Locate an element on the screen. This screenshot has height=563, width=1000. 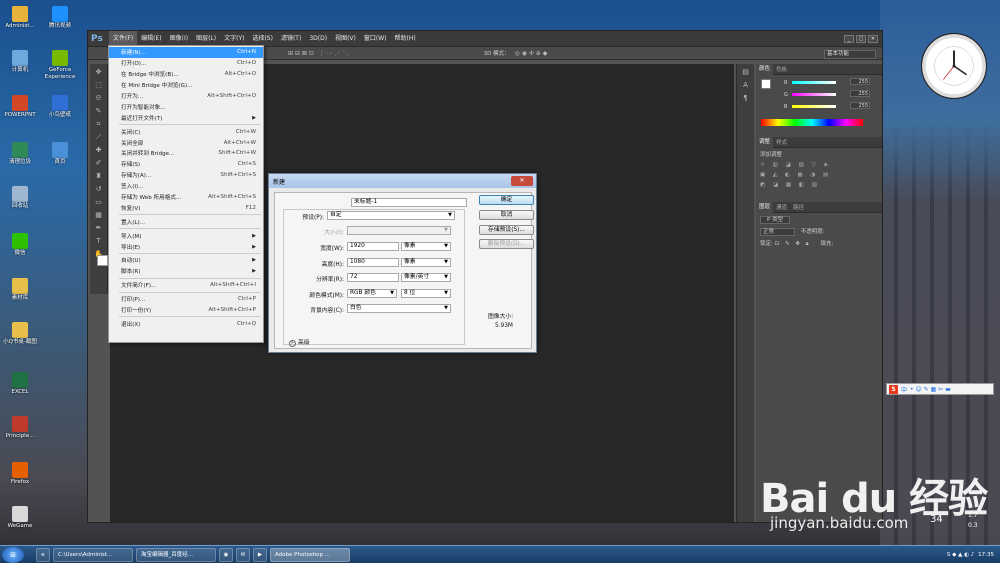
file-menu-item: 导入(M) ▶ is located at coordinates (186, 235).